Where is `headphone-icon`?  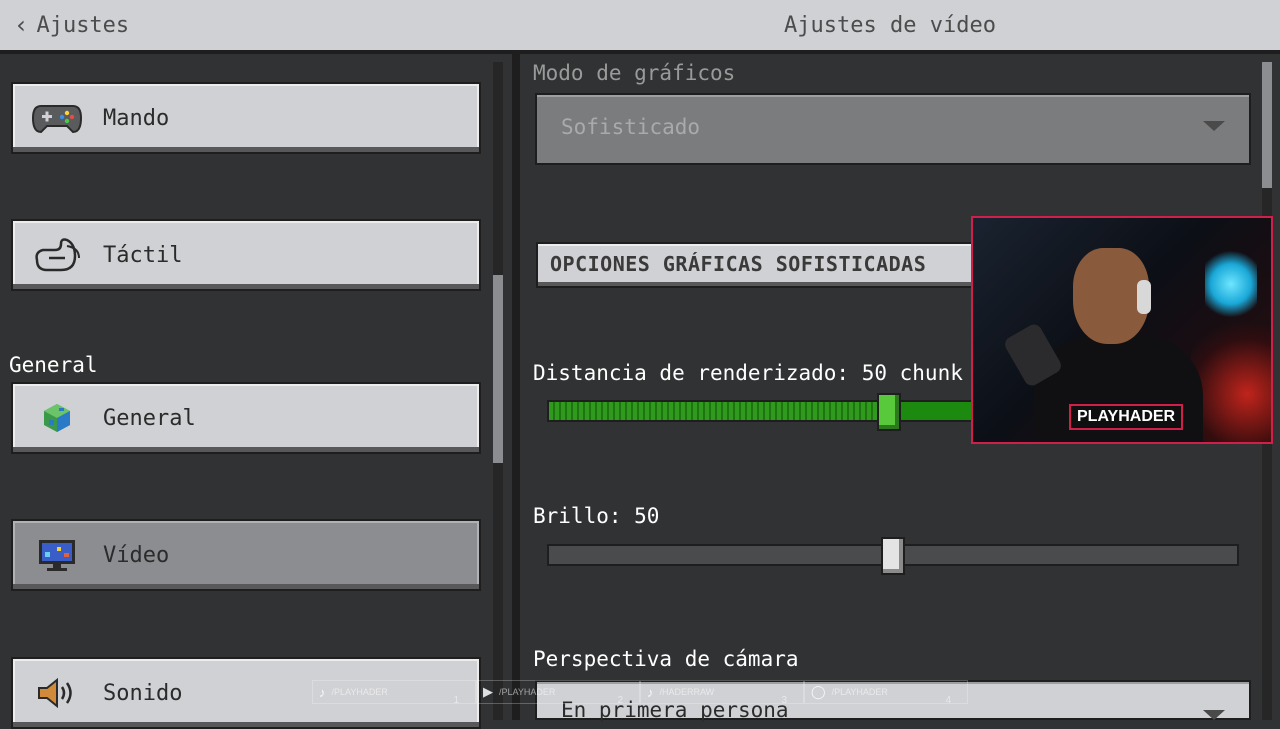 headphone-icon is located at coordinates (1144, 297).